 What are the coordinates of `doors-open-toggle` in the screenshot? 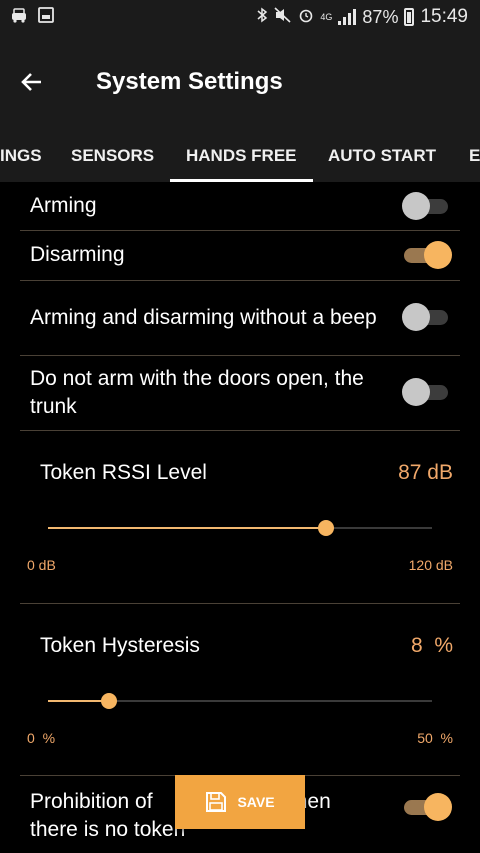 It's located at (426, 392).